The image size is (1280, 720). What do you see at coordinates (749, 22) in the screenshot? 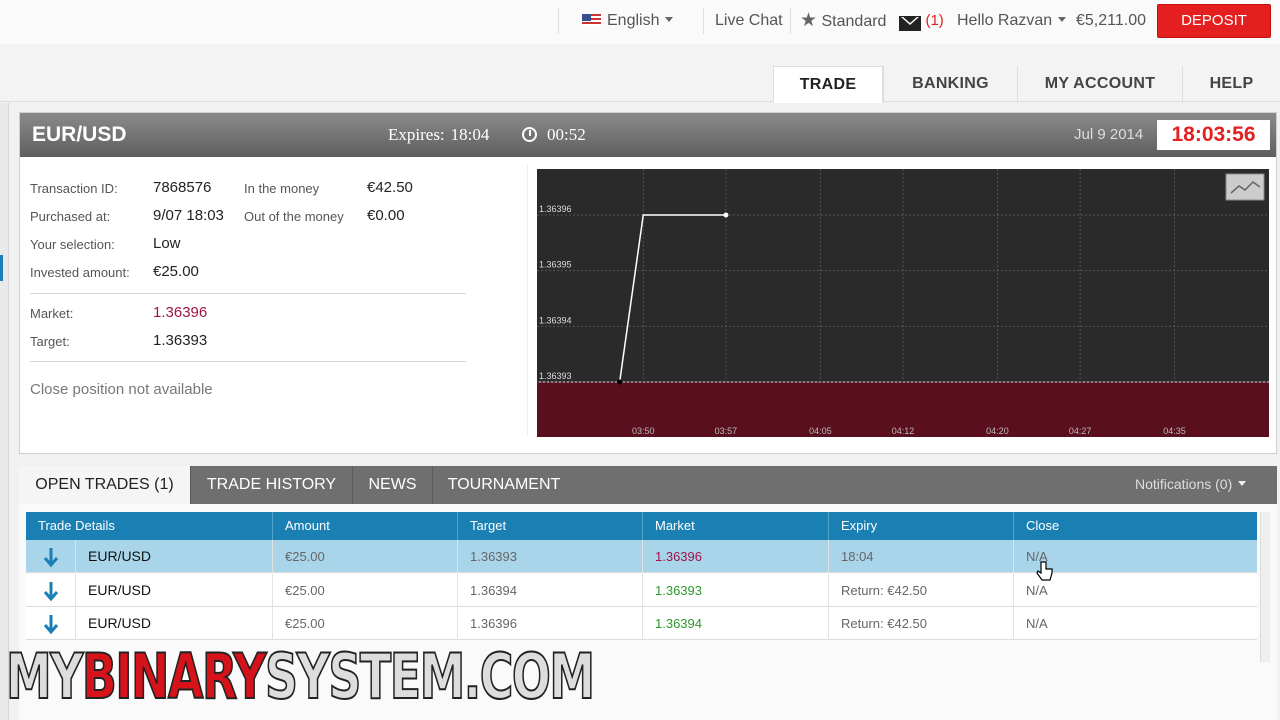
I see `live-chat-link: Live Chat` at bounding box center [749, 22].